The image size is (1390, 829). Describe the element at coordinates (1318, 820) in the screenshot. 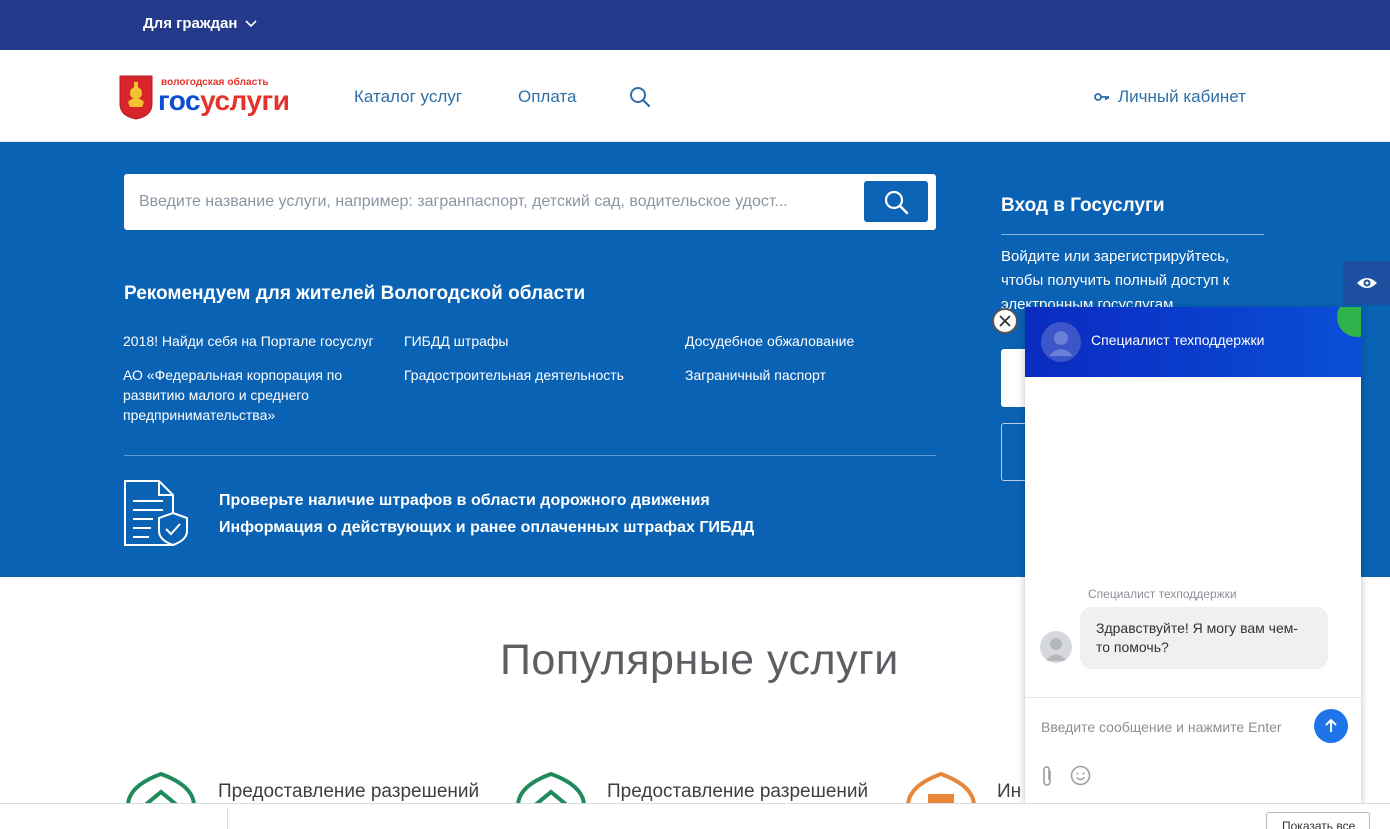

I see `show-all-downloads-button: Показать все` at that location.